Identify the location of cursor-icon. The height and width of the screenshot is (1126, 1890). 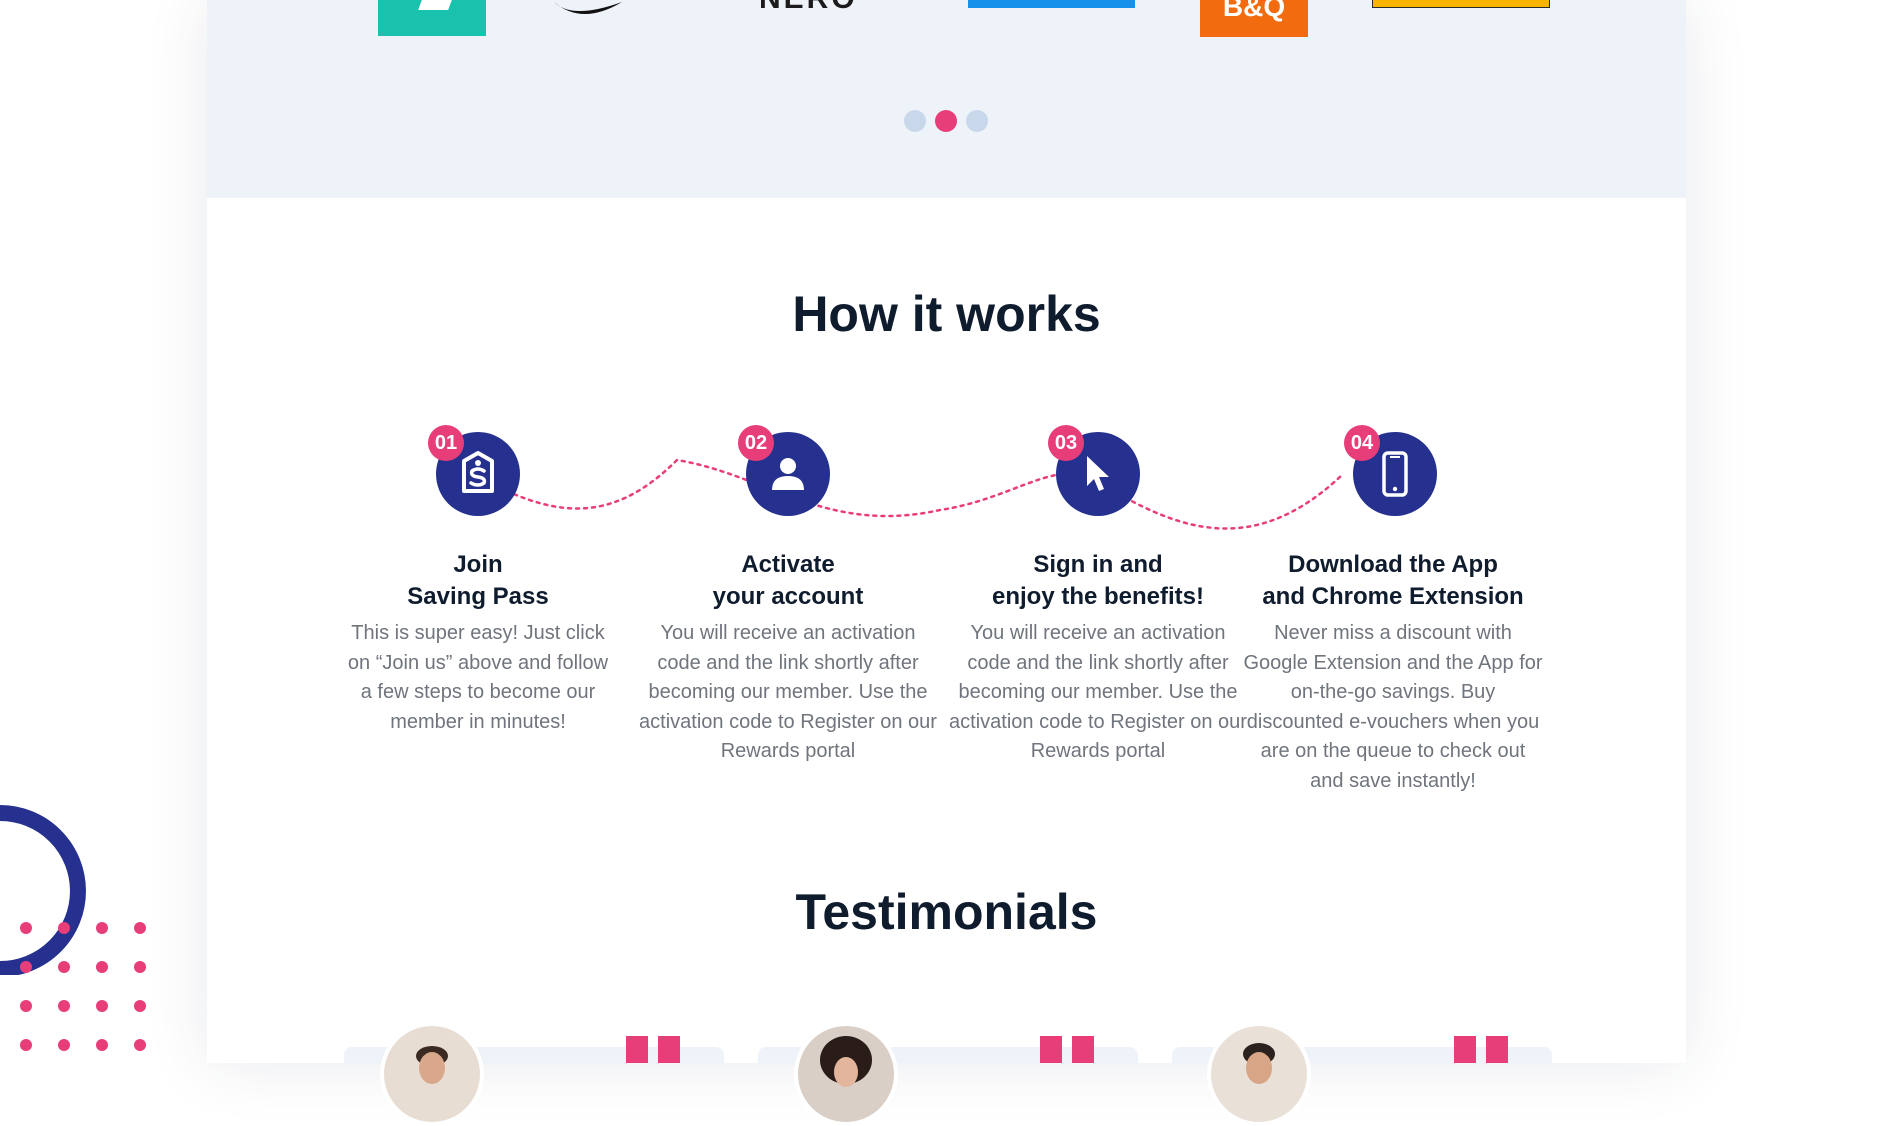
(1098, 473).